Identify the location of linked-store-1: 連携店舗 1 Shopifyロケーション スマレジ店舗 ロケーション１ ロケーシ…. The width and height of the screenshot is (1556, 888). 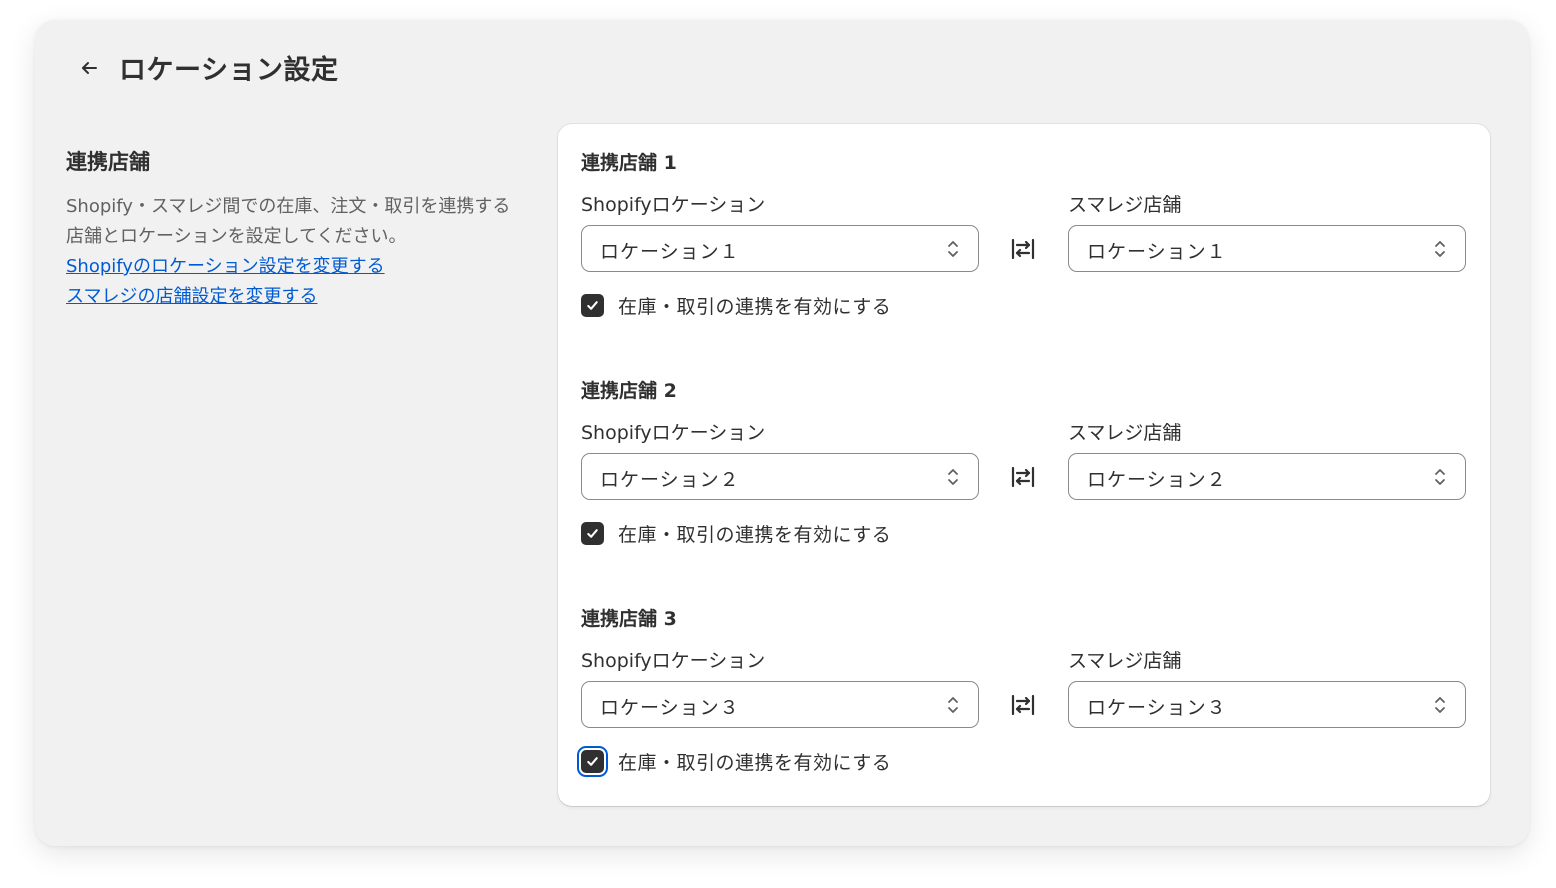
(1024, 248).